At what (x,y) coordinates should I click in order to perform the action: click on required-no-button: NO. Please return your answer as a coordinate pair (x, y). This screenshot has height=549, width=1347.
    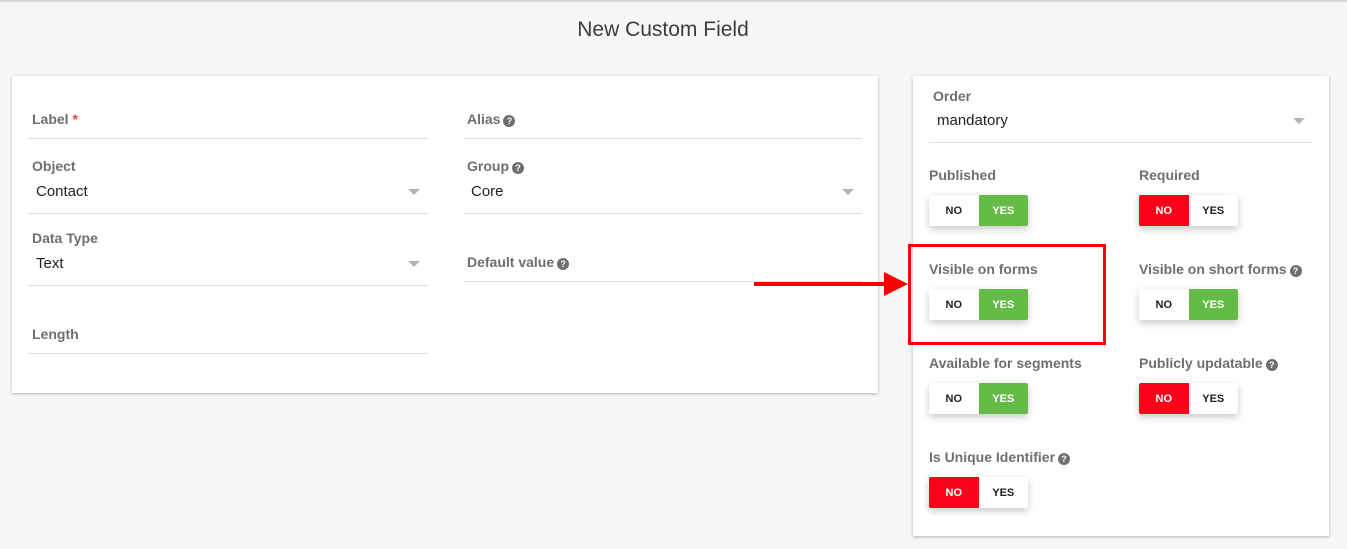
    Looking at the image, I should click on (1164, 210).